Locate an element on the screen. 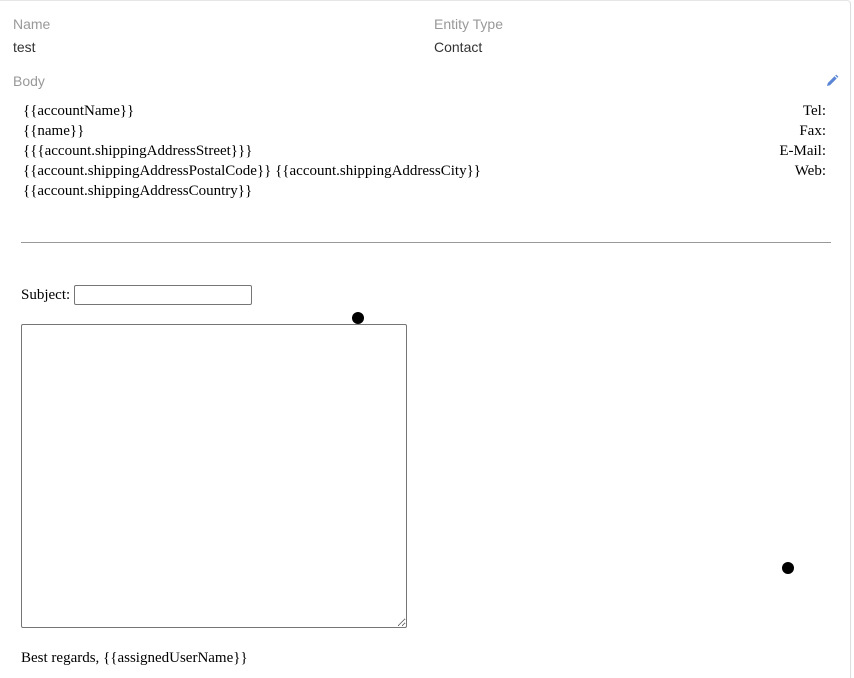  pencil-icon is located at coordinates (832, 81).